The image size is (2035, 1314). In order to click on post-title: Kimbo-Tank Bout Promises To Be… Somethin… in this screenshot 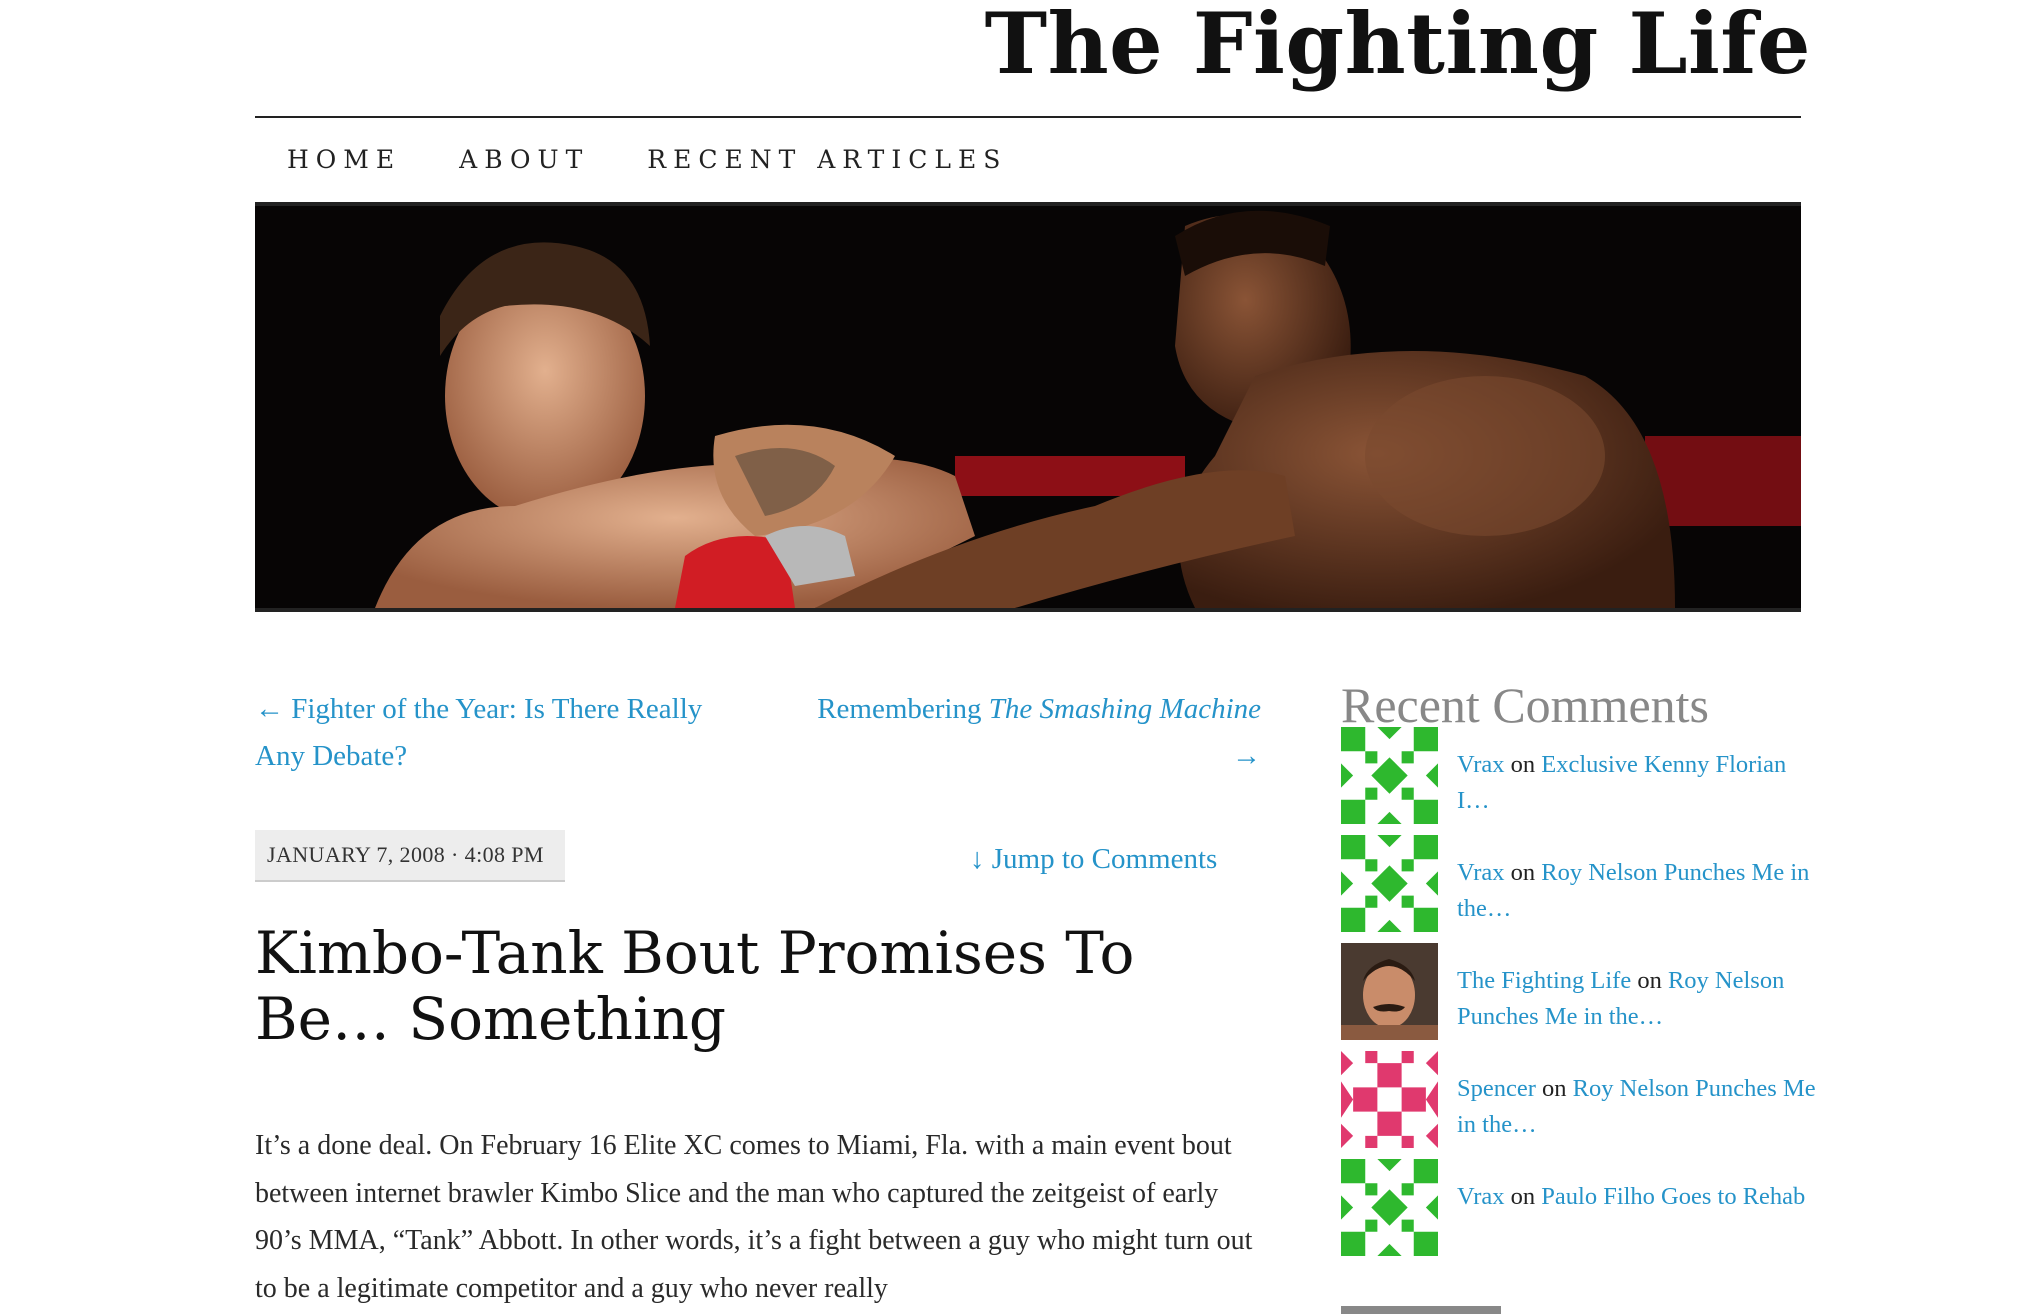, I will do `click(695, 986)`.